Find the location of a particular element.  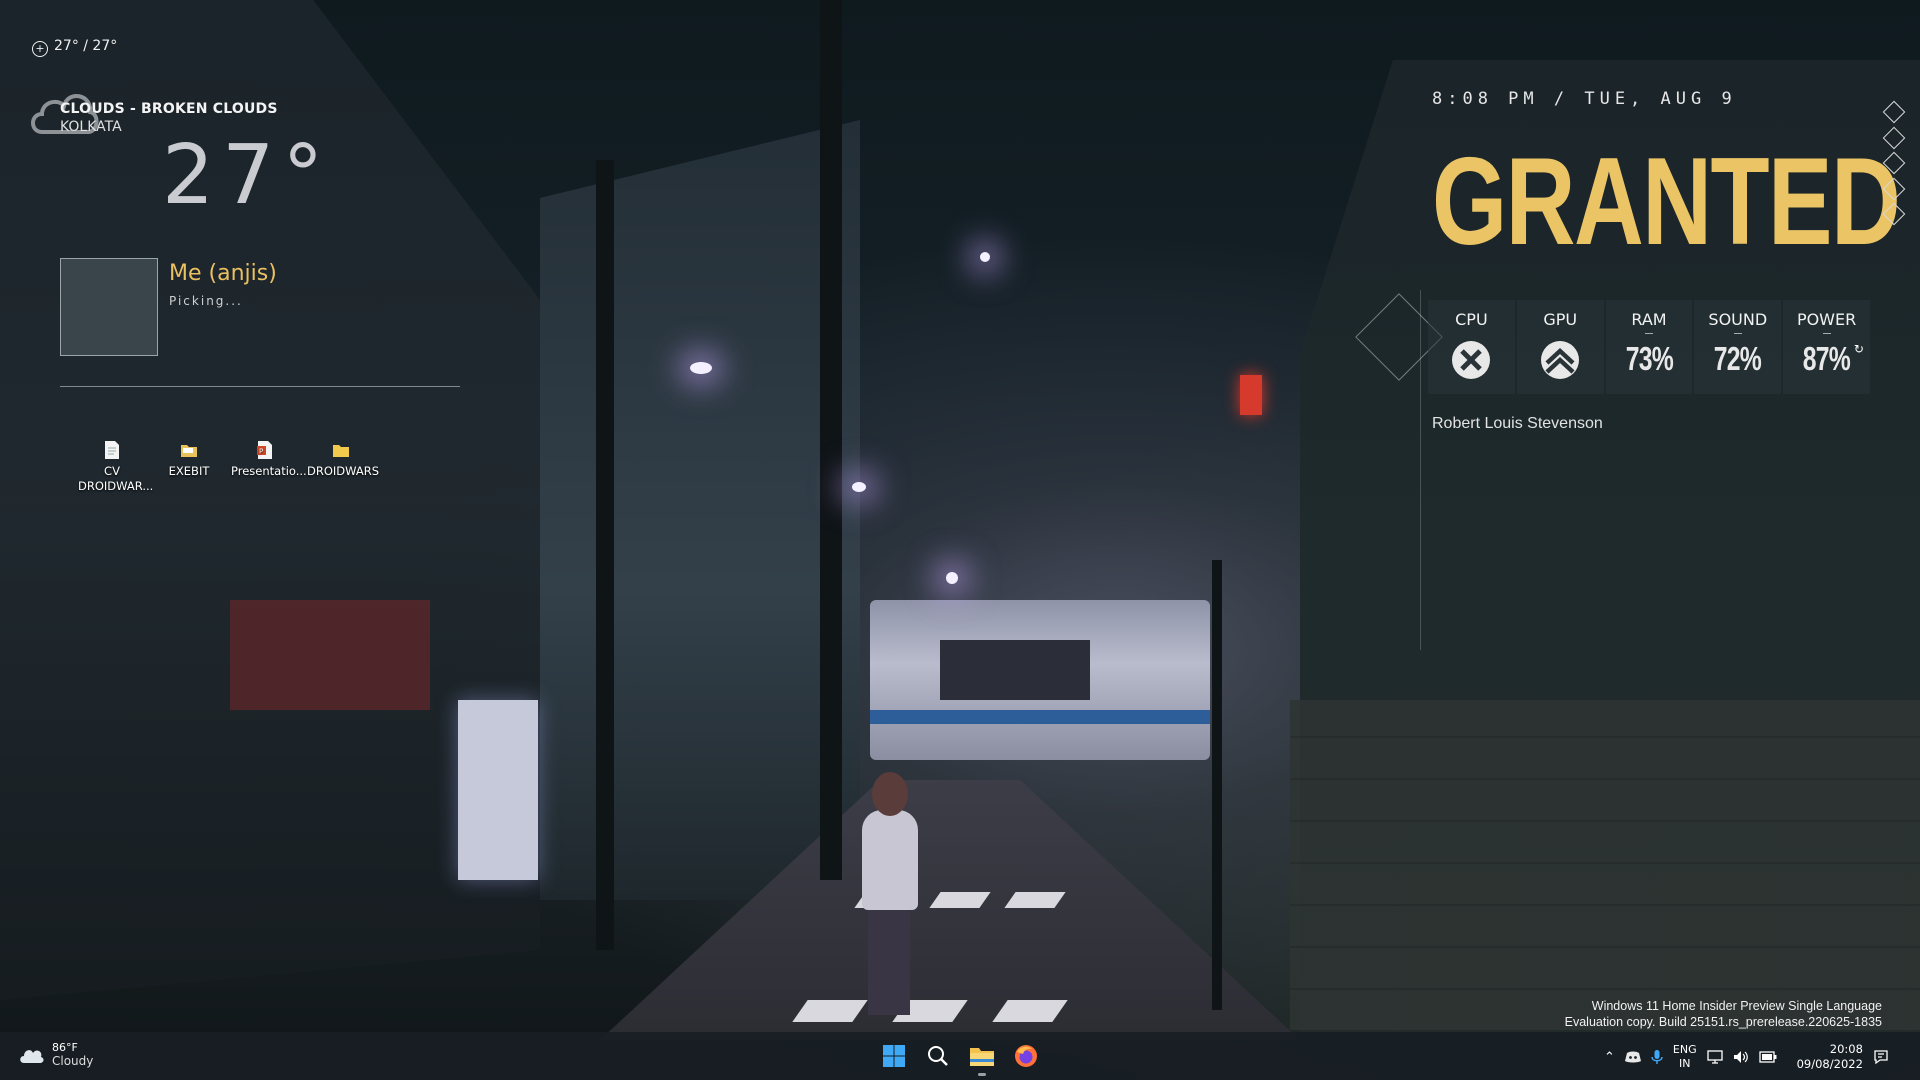

wallpaper-vending-machine is located at coordinates (498, 790).